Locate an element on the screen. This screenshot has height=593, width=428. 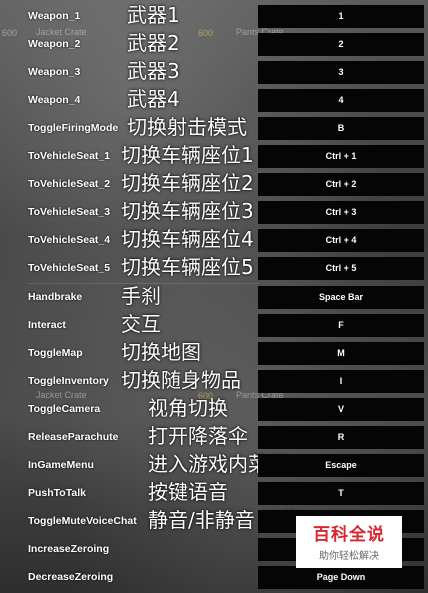
key-binding-button: Ctrl + 2 is located at coordinates (341, 184).